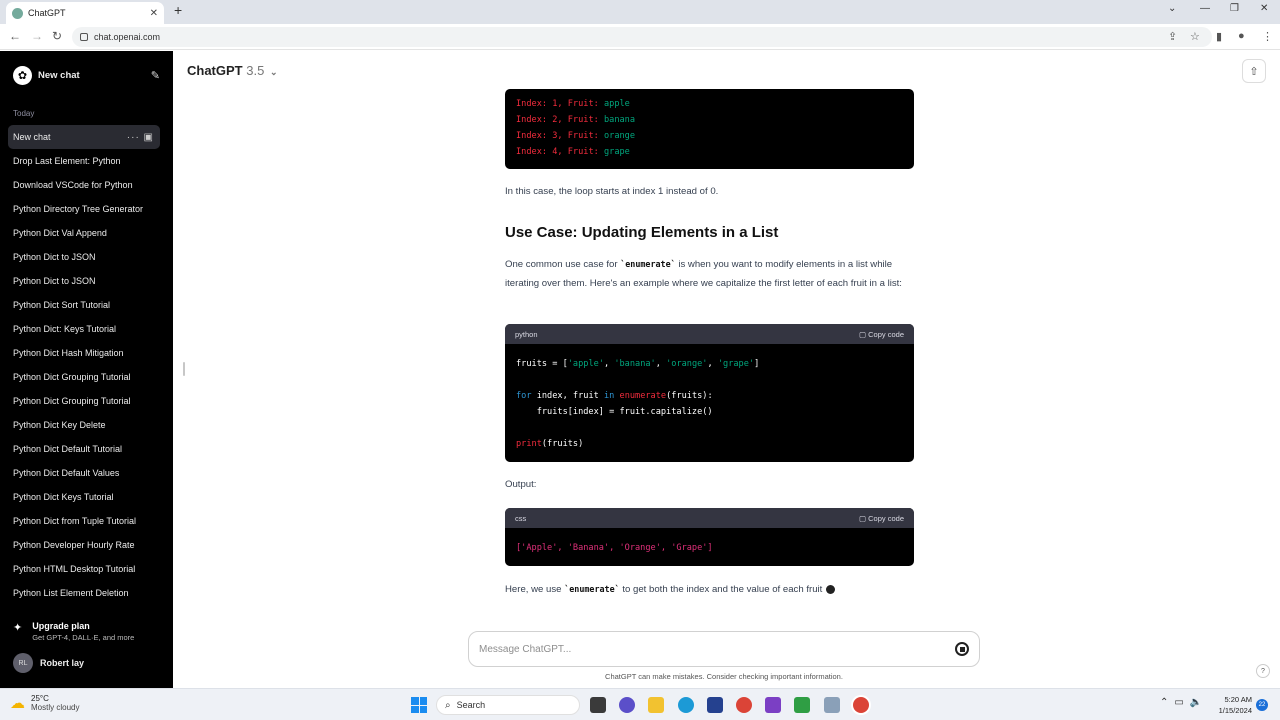  I want to click on sidebar-chat-item: Python Dict Hash Mitigation, so click(84, 353).